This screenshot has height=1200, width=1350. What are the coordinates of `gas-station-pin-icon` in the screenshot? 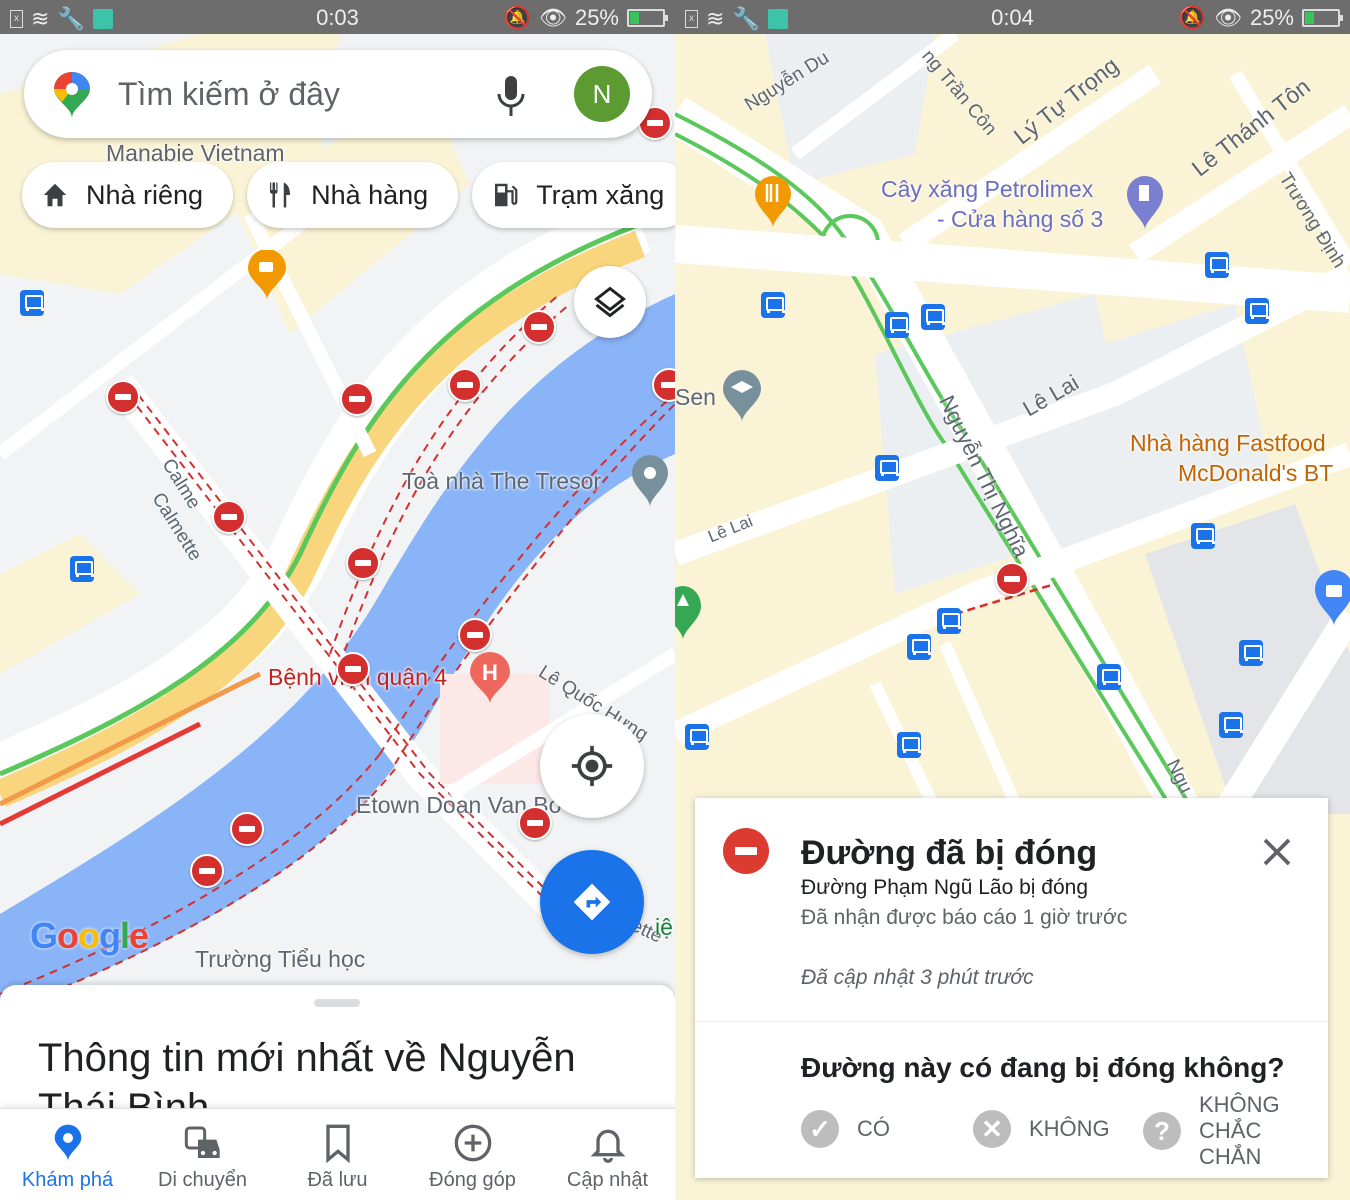 It's located at (1145, 203).